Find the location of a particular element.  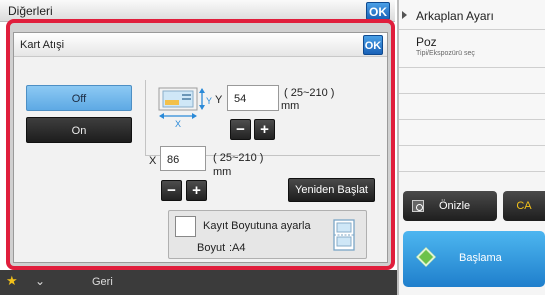

favorite-star-icon: ★ is located at coordinates (12, 281).